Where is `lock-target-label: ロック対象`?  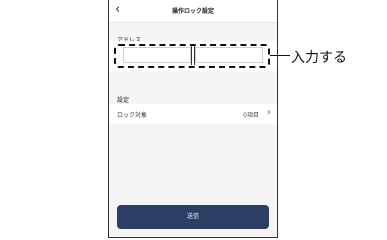 lock-target-label: ロック対象 is located at coordinates (132, 115).